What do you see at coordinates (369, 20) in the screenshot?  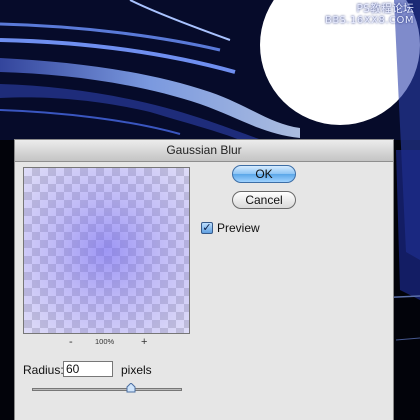 I see `watermark-line2: BBS.16XX8.COM` at bounding box center [369, 20].